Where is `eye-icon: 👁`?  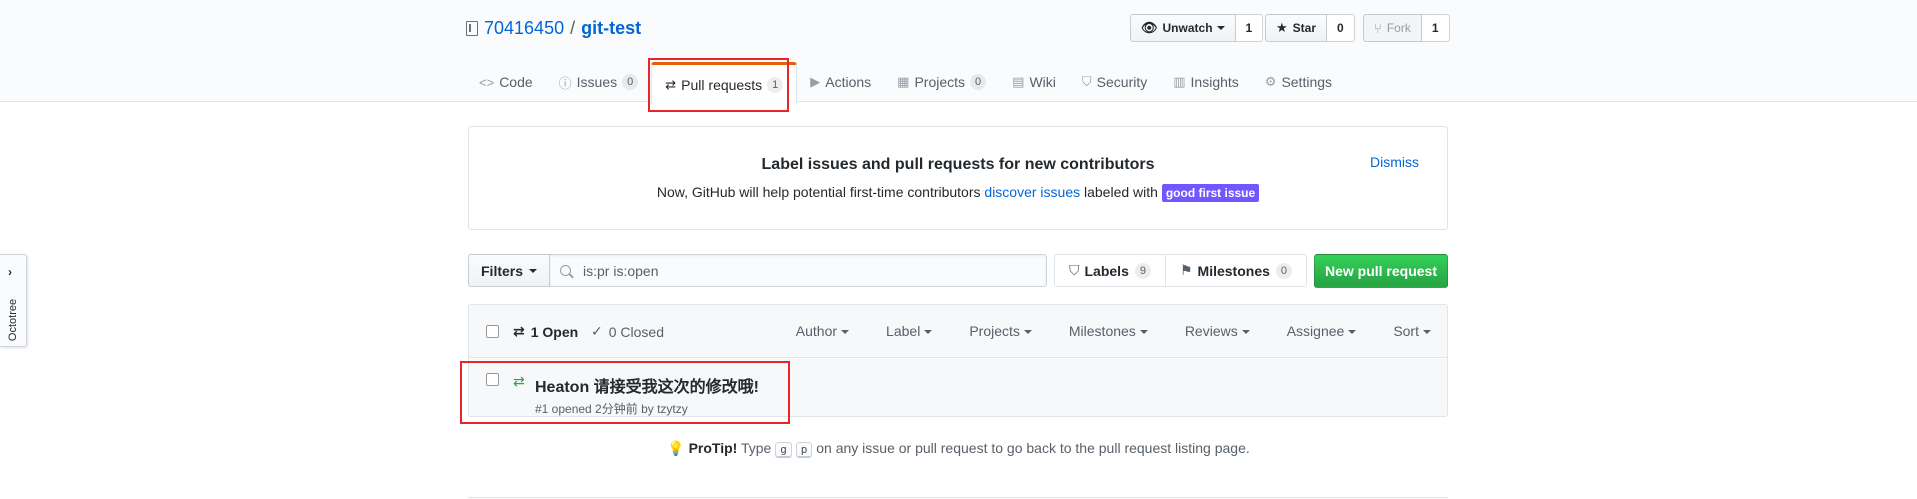 eye-icon: 👁 is located at coordinates (1149, 27).